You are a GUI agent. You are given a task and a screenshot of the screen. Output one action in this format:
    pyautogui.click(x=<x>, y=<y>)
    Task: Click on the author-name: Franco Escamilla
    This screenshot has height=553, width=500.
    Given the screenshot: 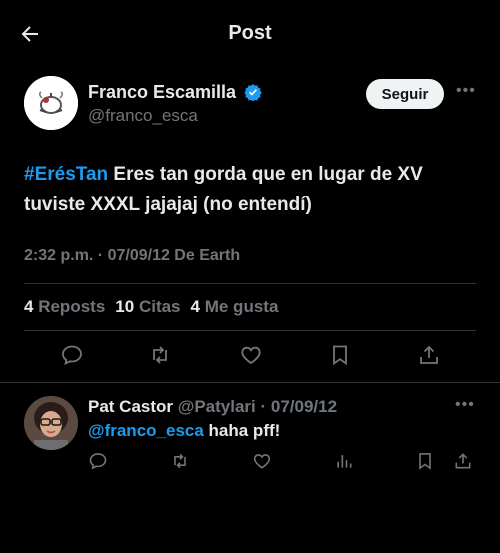 What is the action you would take?
    pyautogui.click(x=175, y=92)
    